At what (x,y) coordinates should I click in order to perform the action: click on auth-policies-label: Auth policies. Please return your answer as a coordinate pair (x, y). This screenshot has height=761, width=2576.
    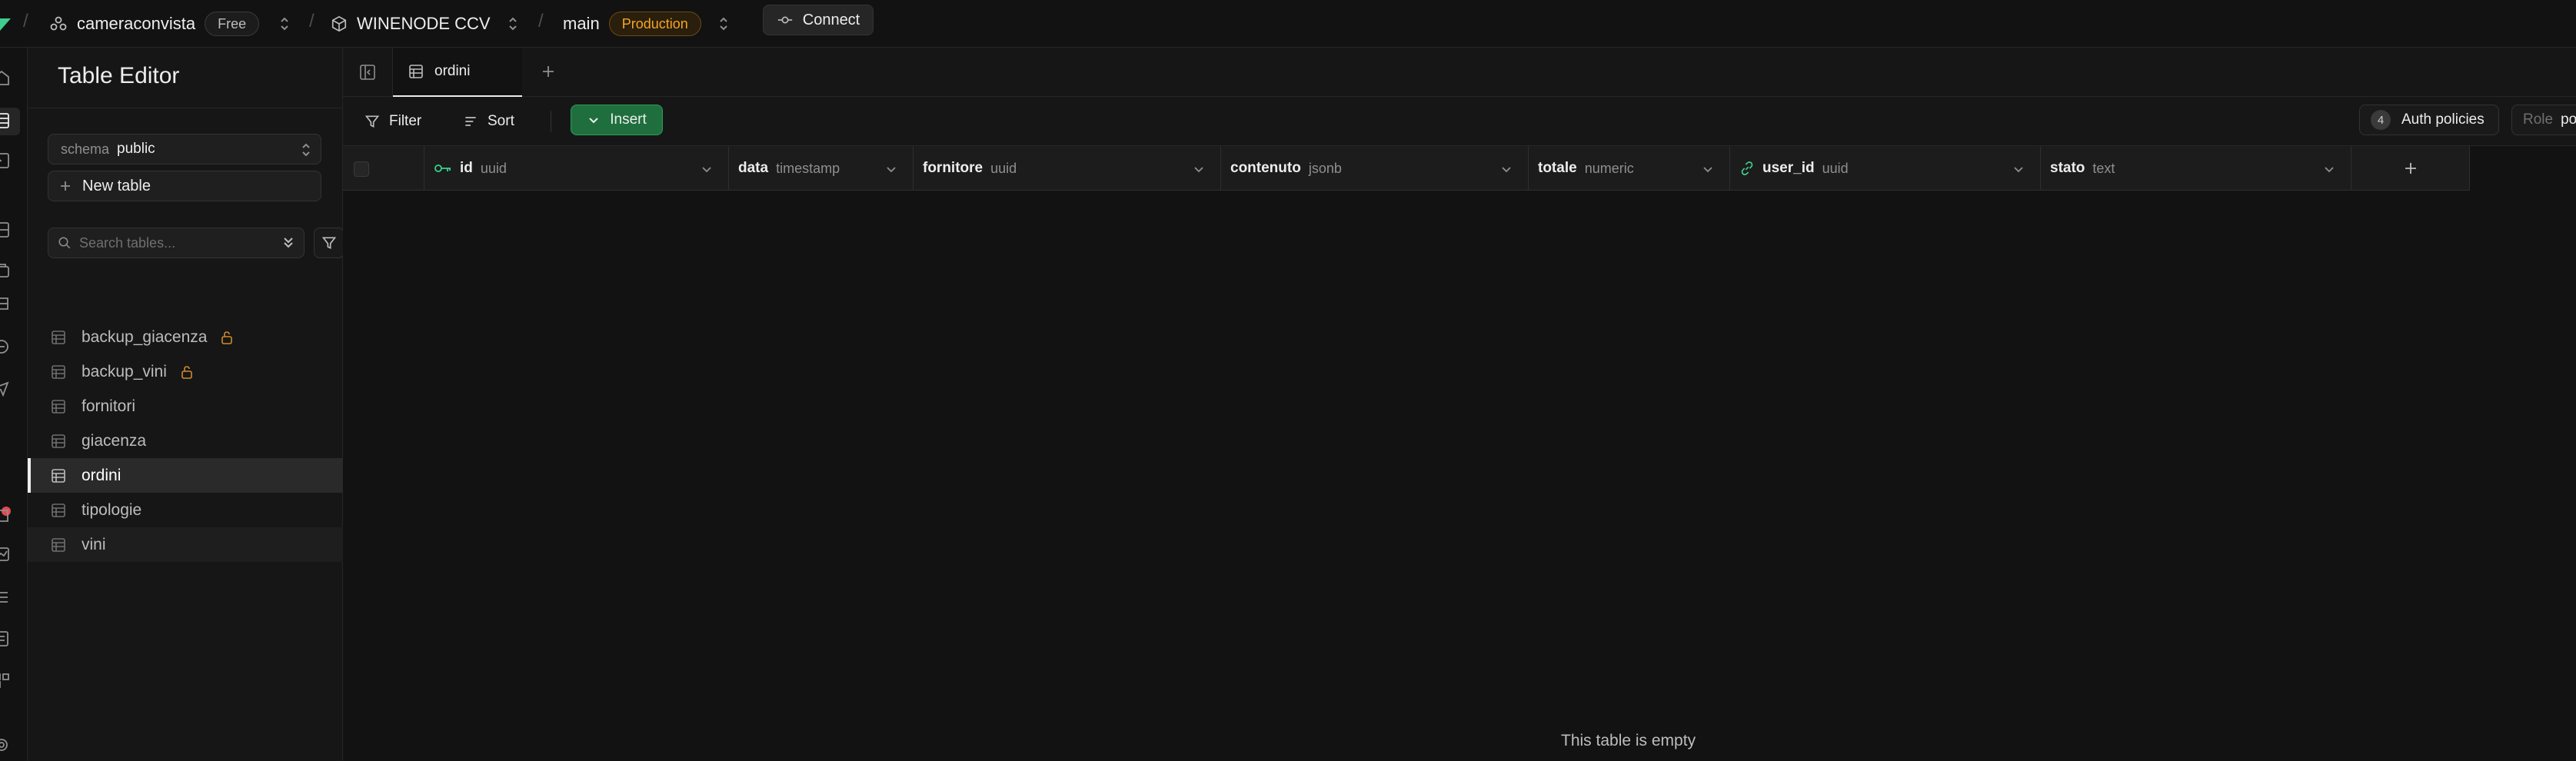
    Looking at the image, I should click on (2442, 119).